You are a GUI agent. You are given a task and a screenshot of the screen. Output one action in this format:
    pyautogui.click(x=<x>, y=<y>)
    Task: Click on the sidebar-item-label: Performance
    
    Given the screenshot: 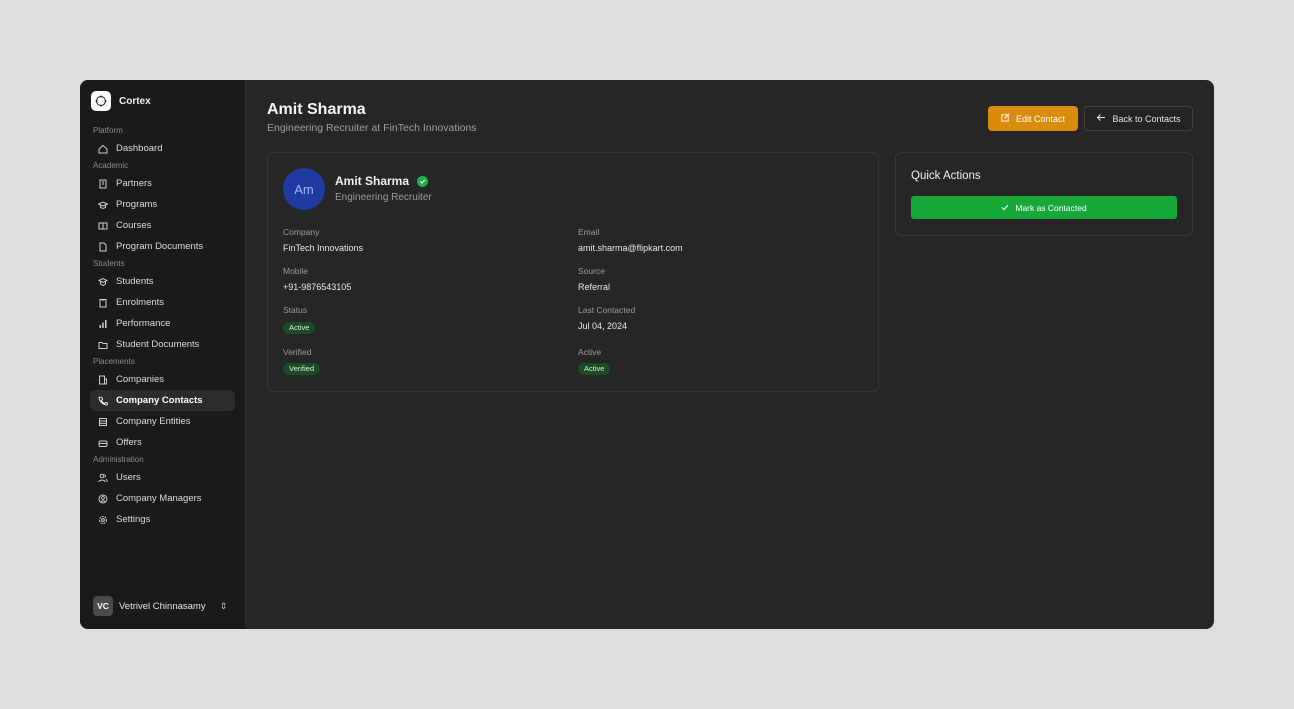 What is the action you would take?
    pyautogui.click(x=143, y=323)
    